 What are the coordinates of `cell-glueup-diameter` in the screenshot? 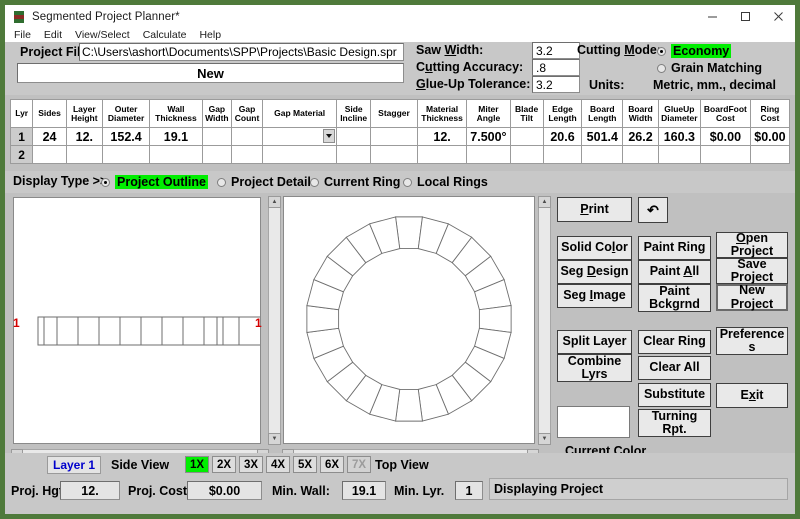 It's located at (679, 154).